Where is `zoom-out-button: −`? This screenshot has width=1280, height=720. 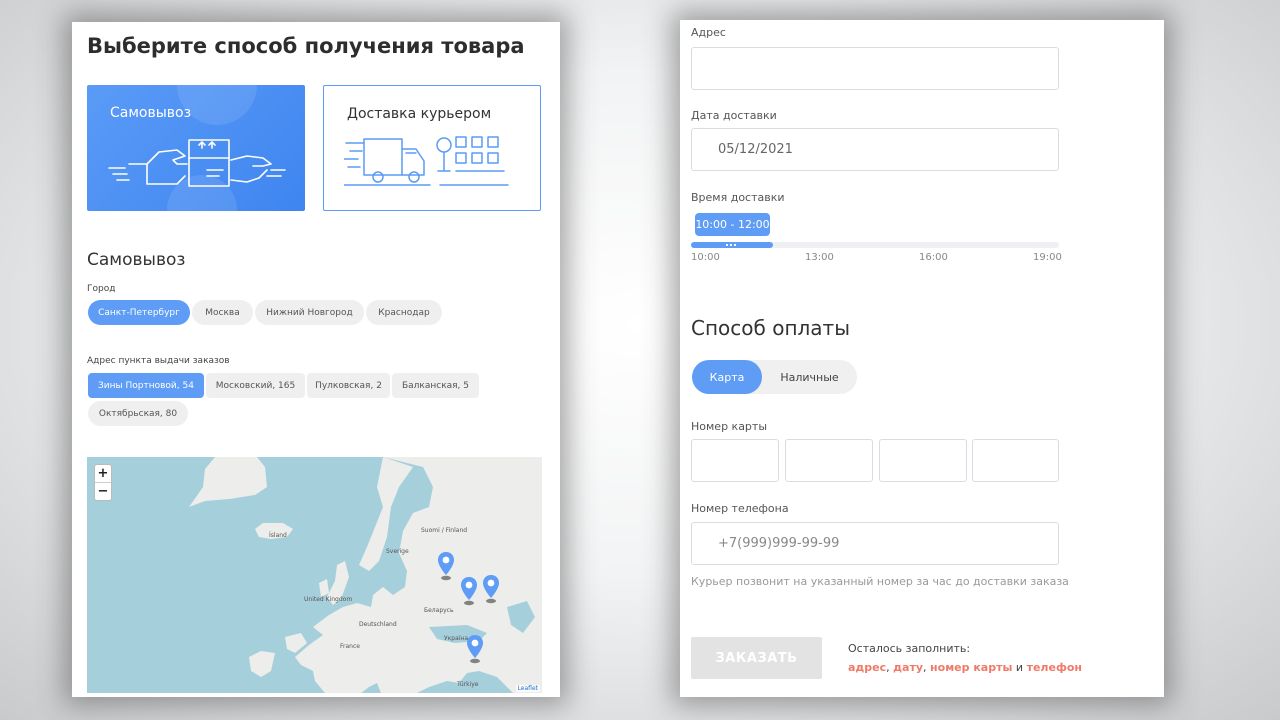 zoom-out-button: − is located at coordinates (103, 490).